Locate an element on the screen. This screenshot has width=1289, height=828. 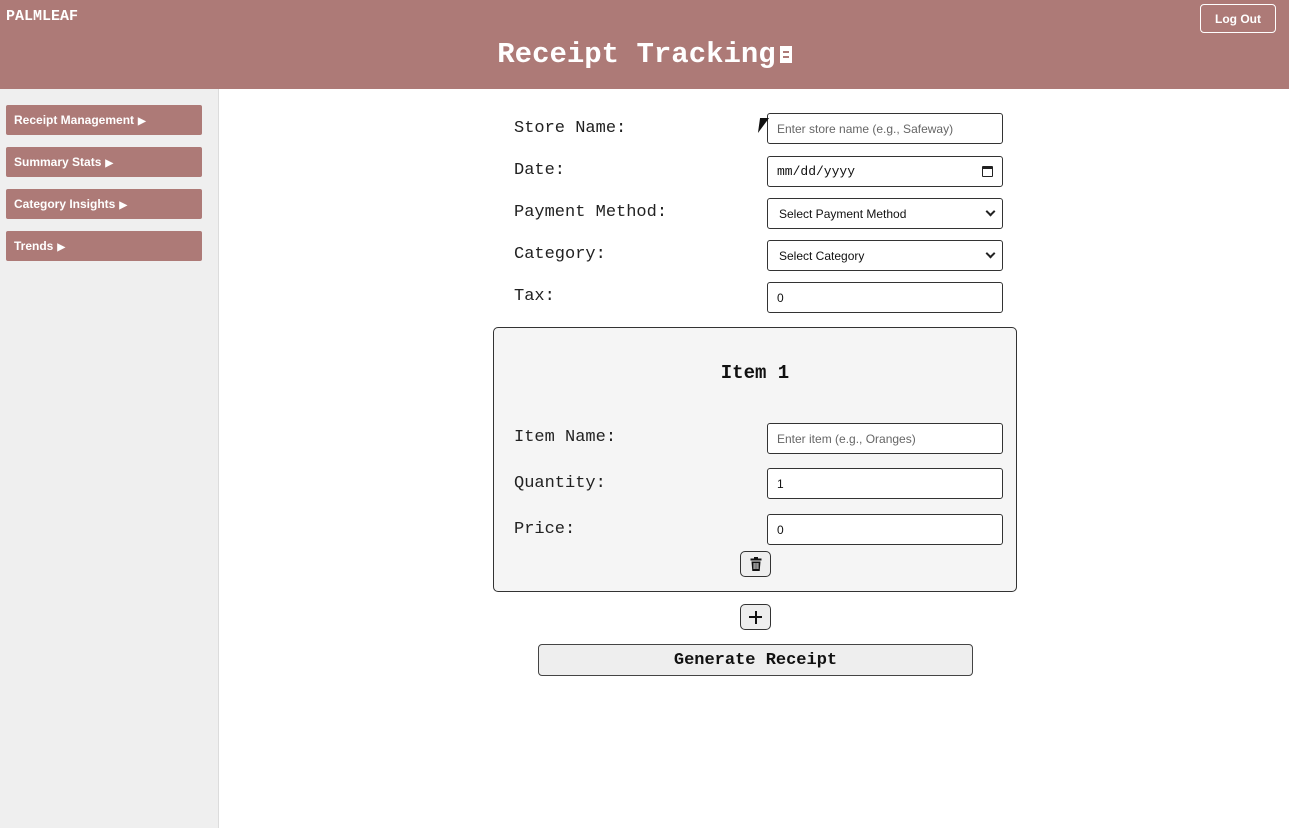
date-input-value: mm/dd/yyyy is located at coordinates (816, 171).